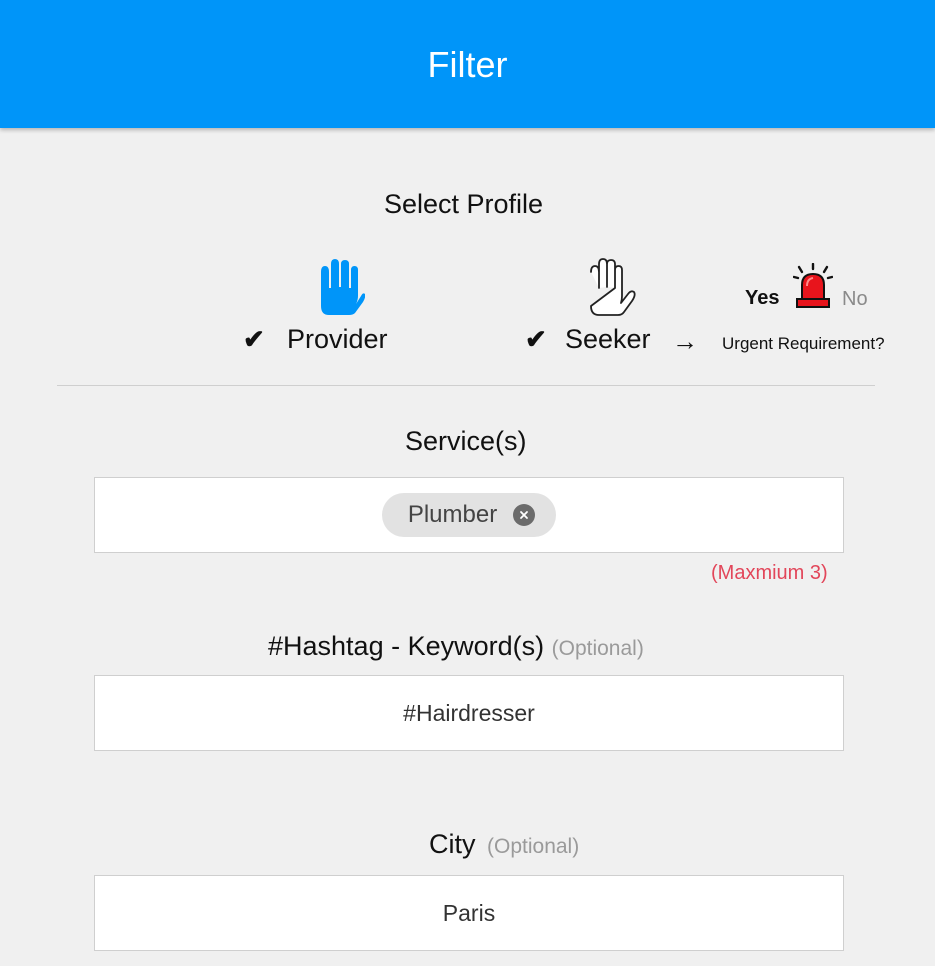 The height and width of the screenshot is (966, 935). What do you see at coordinates (533, 846) in the screenshot?
I see `city-optional-label: (Optional)` at bounding box center [533, 846].